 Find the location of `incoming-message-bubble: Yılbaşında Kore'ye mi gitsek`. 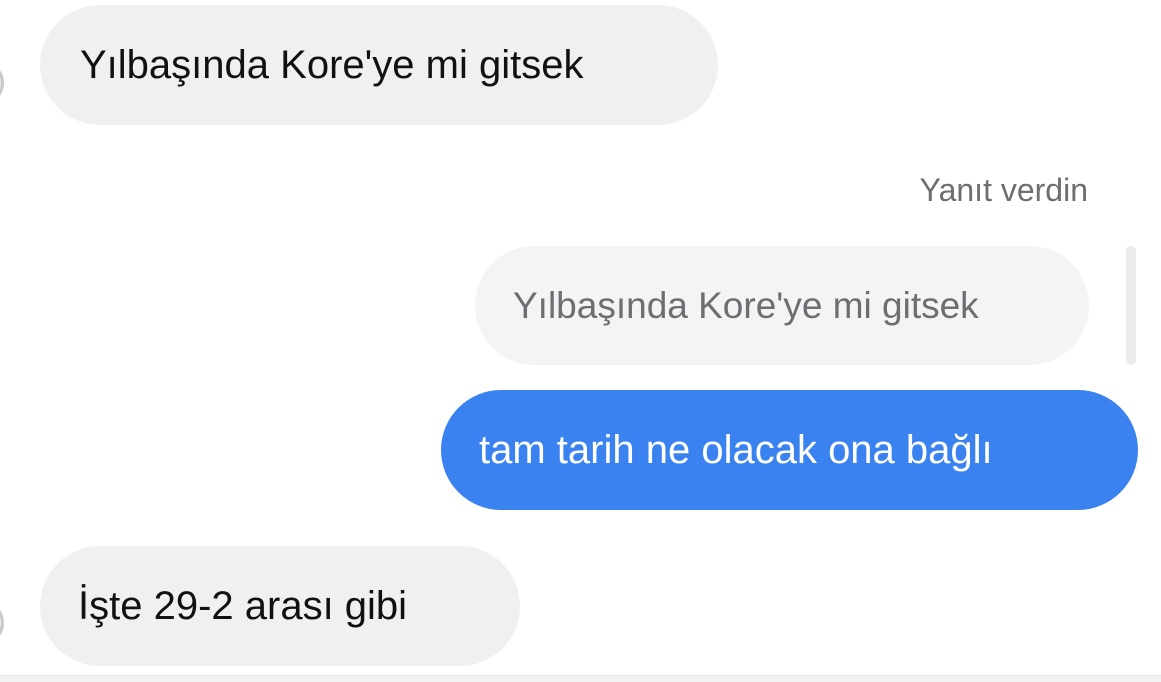

incoming-message-bubble: Yılbaşında Kore'ye mi gitsek is located at coordinates (379, 65).